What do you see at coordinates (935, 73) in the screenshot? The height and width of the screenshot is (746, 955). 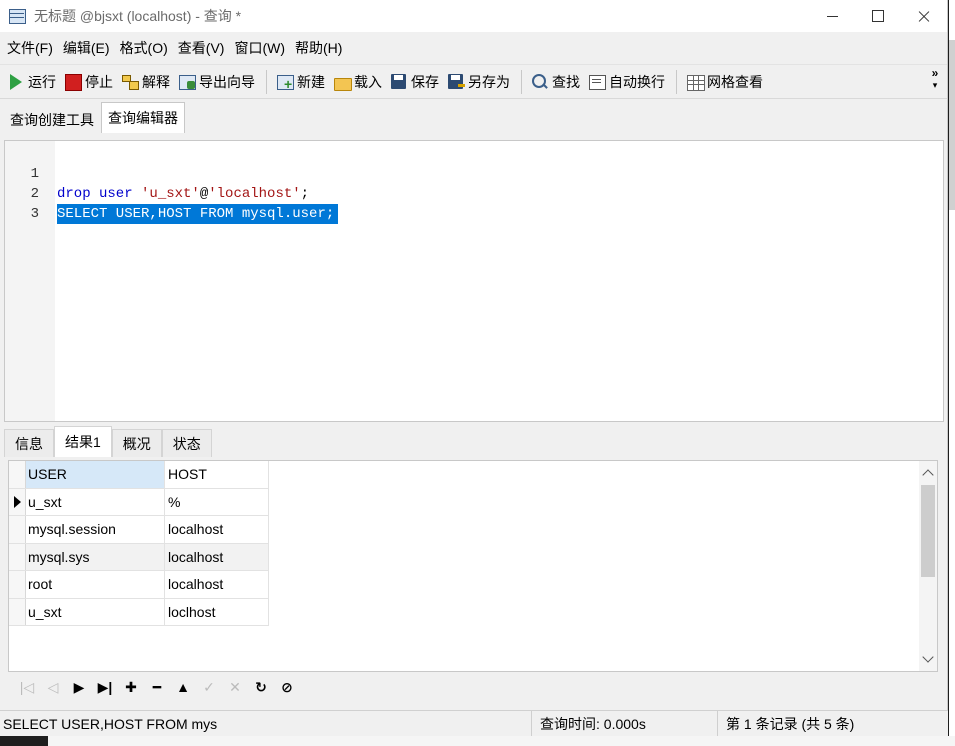 I see `chevron-double-right-icon: »` at bounding box center [935, 73].